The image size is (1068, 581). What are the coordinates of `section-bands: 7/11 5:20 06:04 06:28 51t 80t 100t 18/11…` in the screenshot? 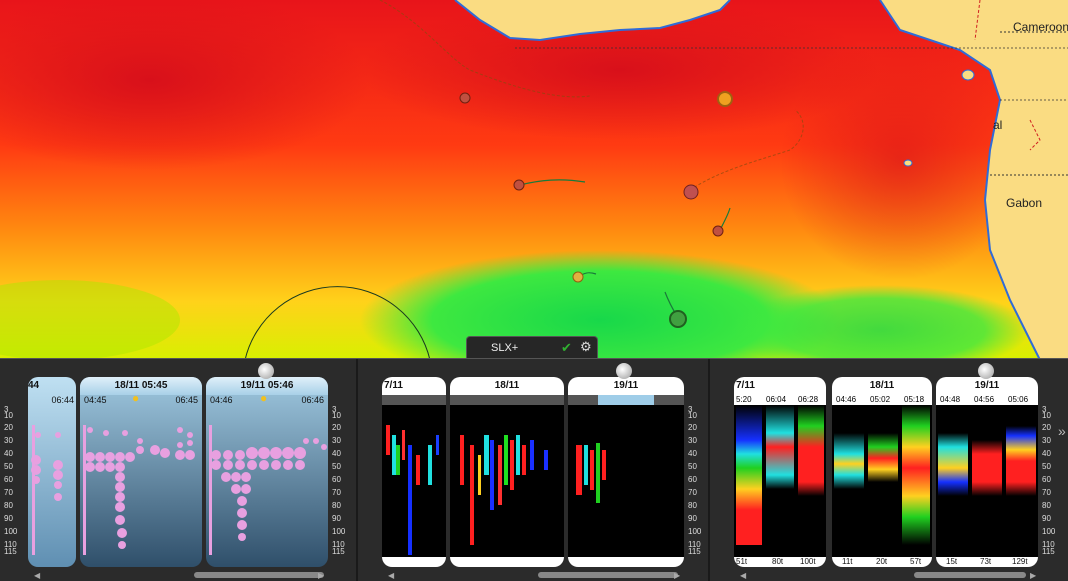 It's located at (889, 470).